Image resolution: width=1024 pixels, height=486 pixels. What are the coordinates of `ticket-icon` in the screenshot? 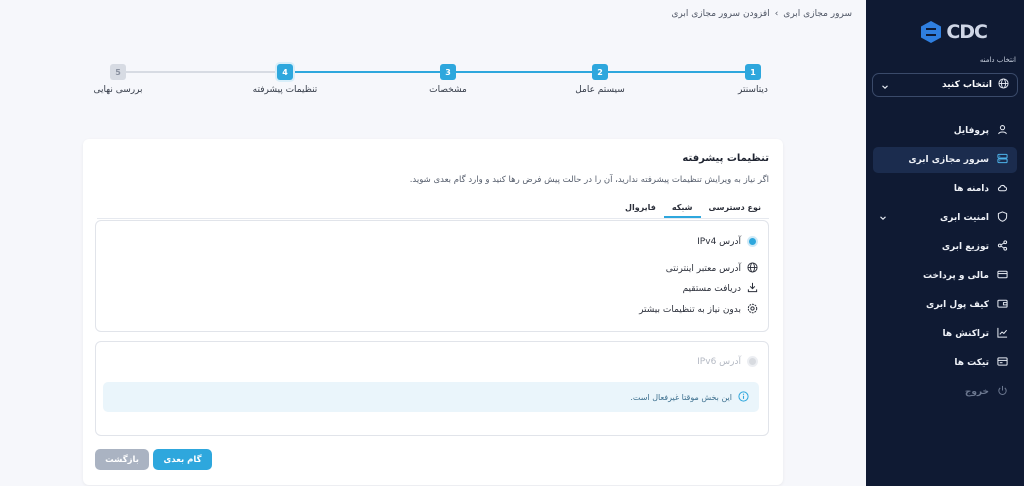 It's located at (1002, 363).